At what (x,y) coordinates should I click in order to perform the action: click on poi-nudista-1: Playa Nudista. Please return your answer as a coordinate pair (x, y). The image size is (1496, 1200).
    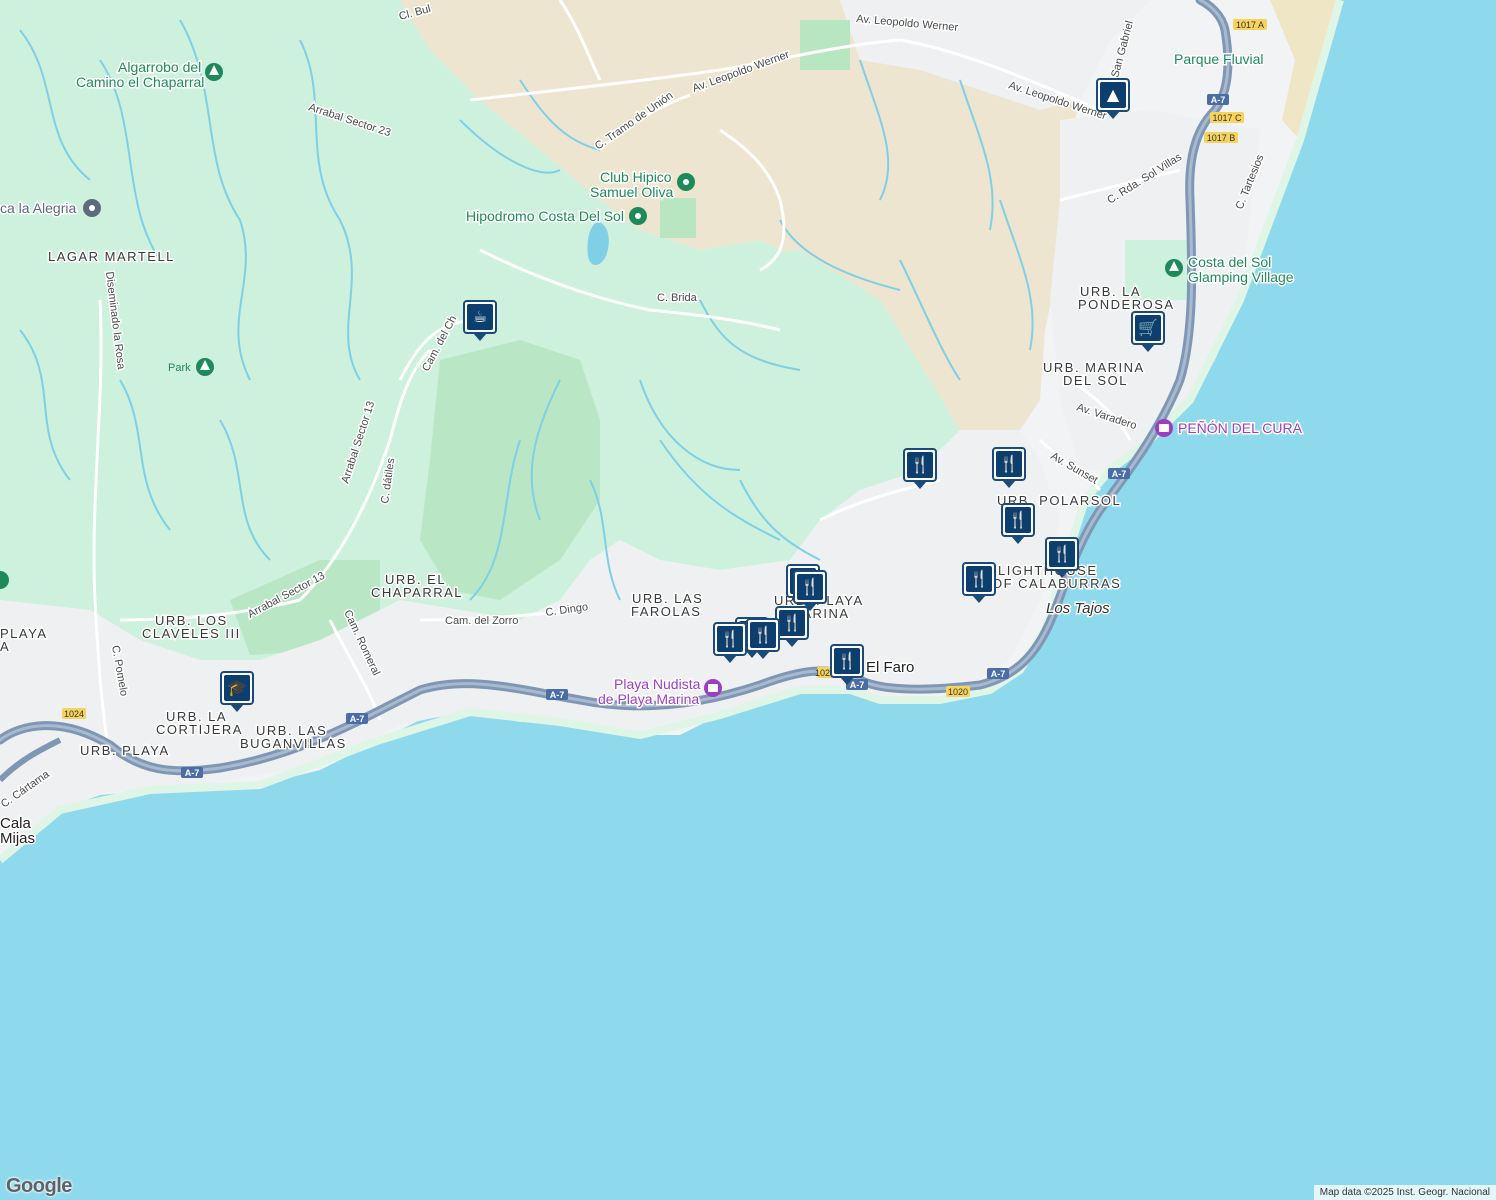
    Looking at the image, I should click on (658, 684).